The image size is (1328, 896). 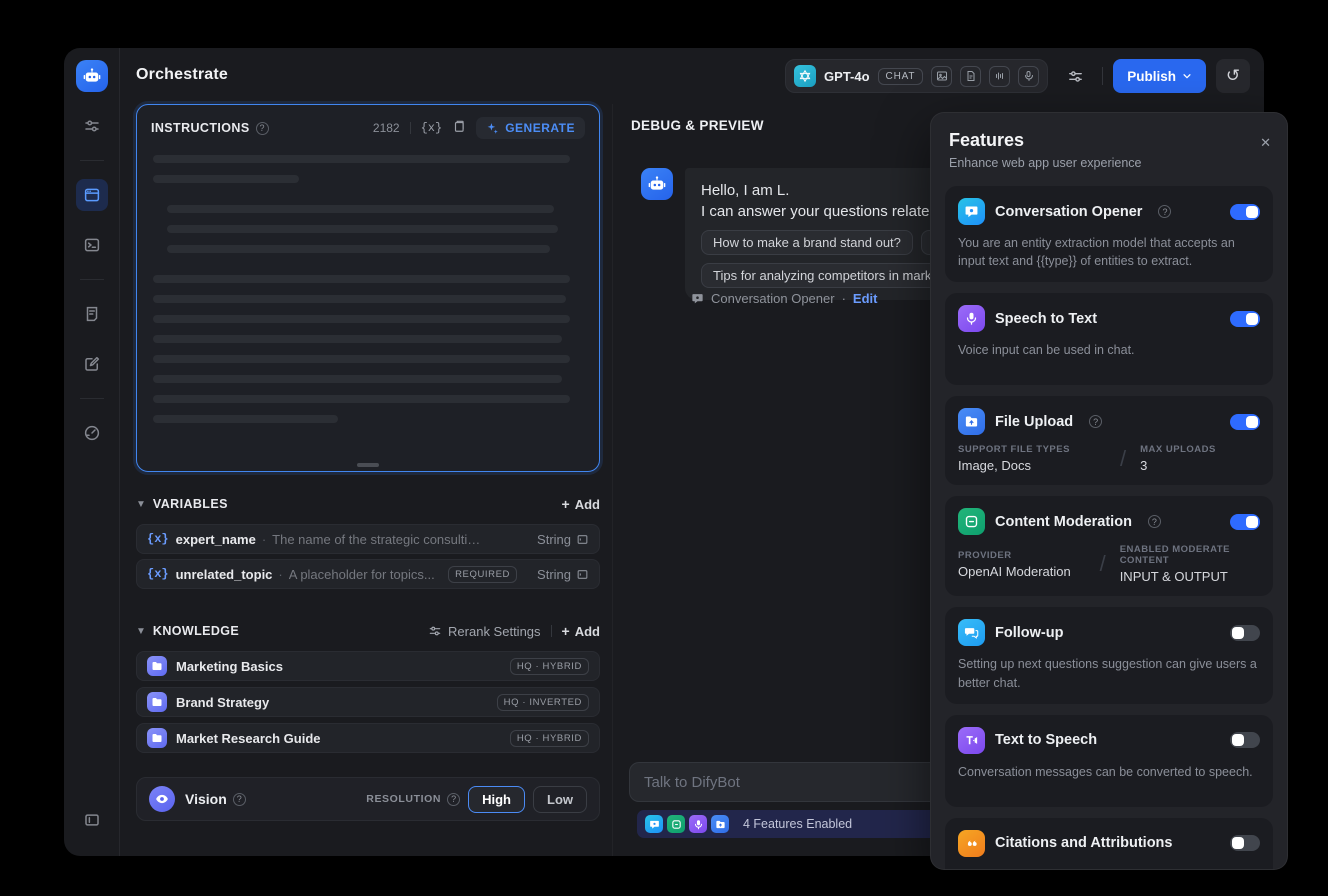 I want to click on suggestion-chip: Tips for analyzing competitors in market, so click(x=828, y=275).